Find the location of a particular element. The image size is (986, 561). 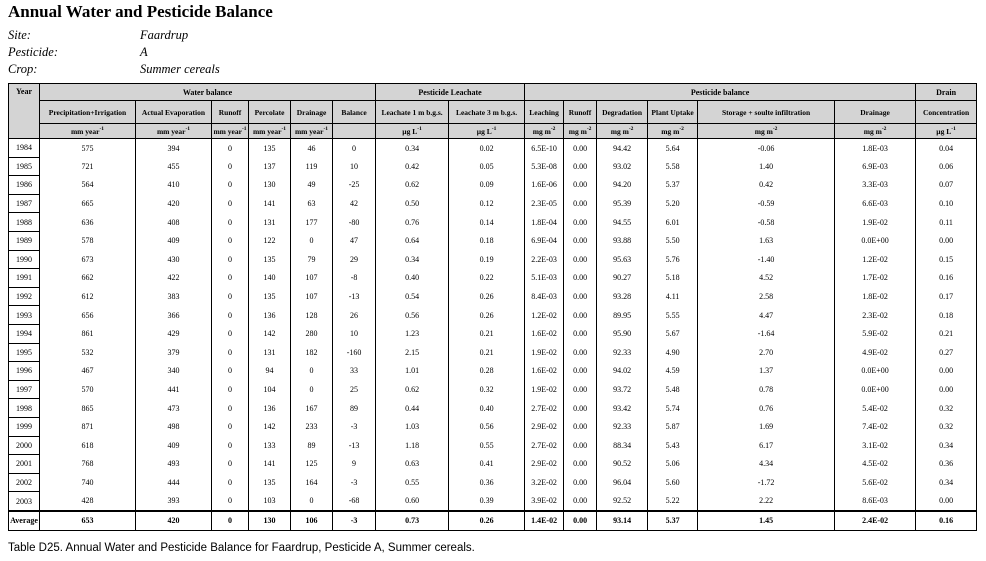

year-cell: 1992 is located at coordinates (24, 297).